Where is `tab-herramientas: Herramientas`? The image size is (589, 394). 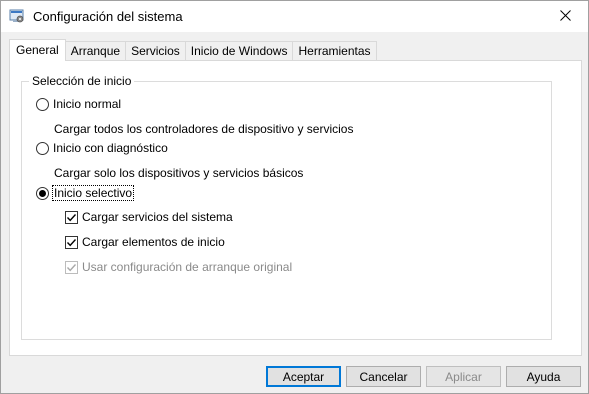 tab-herramientas: Herramientas is located at coordinates (334, 51).